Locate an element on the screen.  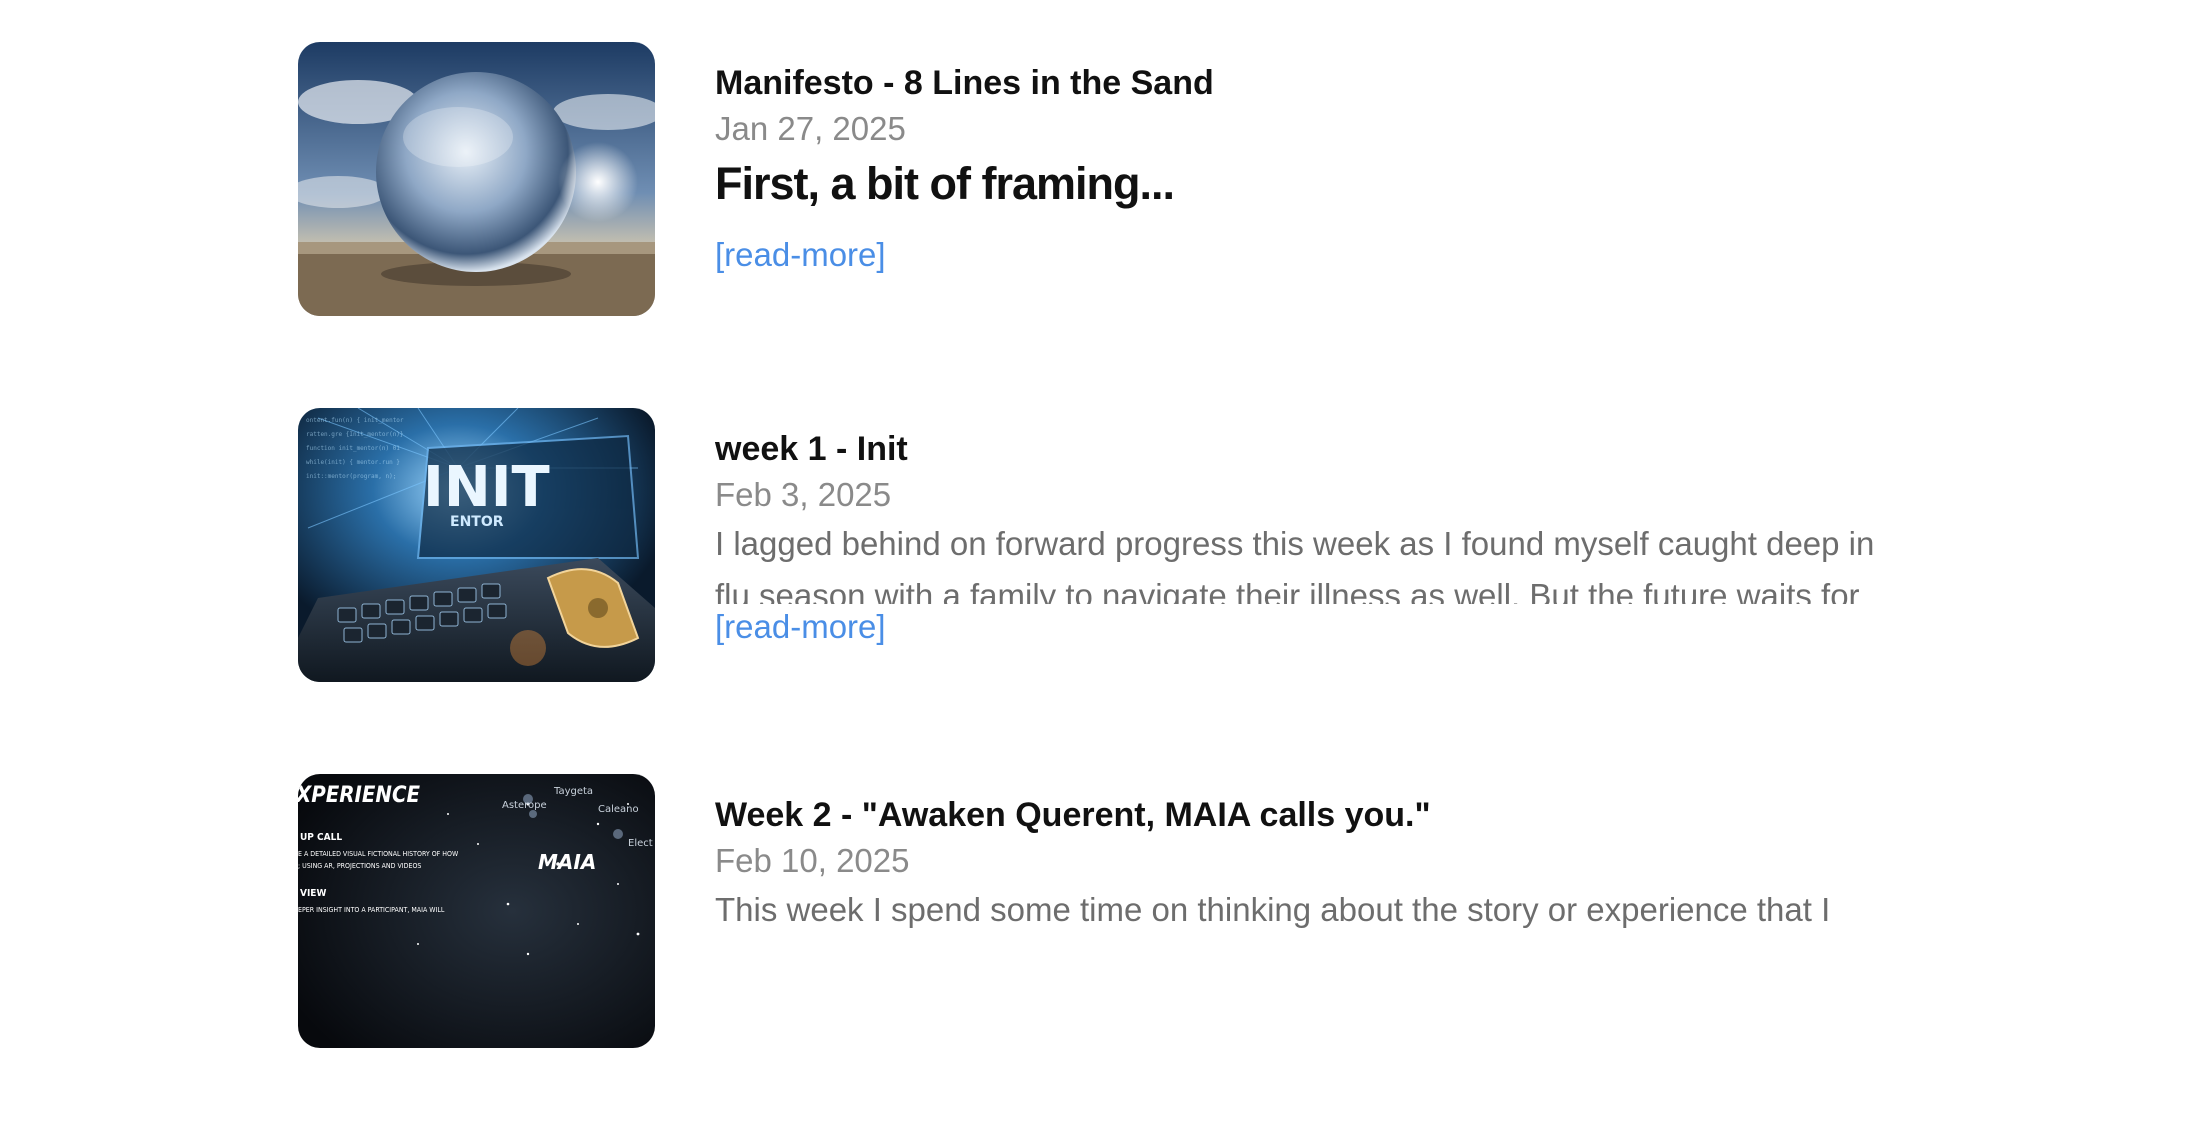
thumb-maia-text: MAIA is located at coordinates (567, 862).